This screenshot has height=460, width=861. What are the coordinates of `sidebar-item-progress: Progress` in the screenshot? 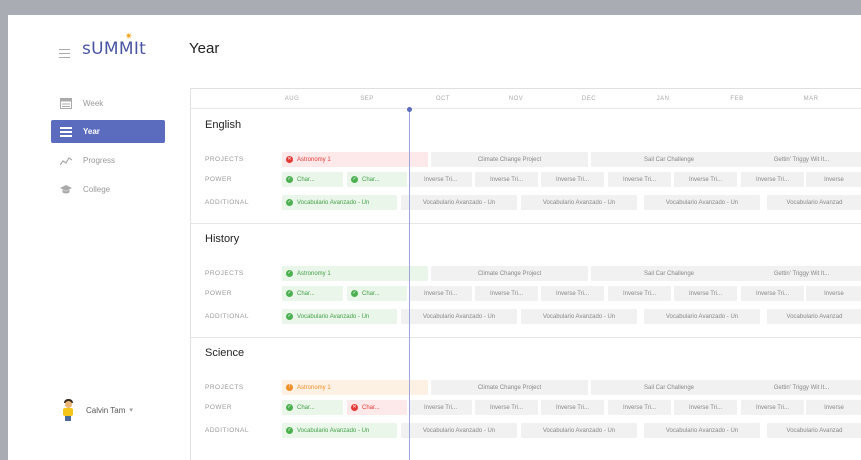 It's located at (108, 160).